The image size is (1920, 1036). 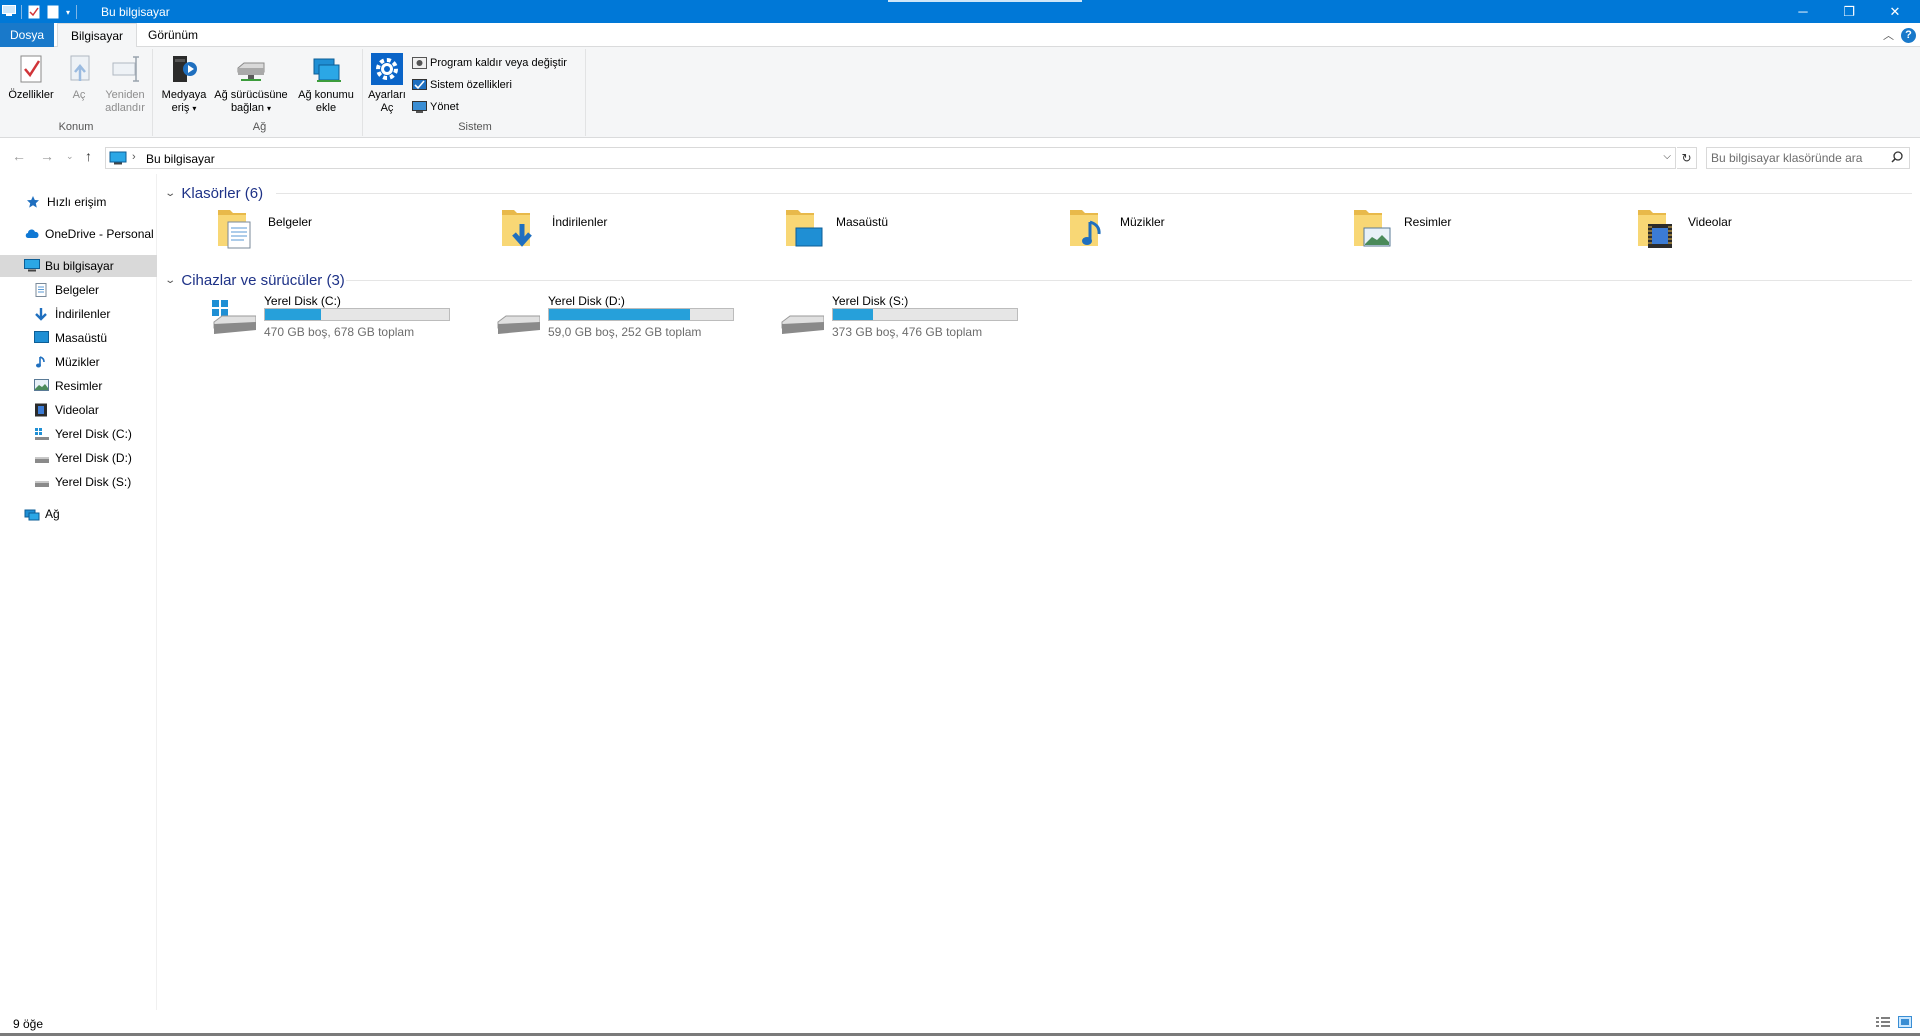 What do you see at coordinates (1897, 157) in the screenshot?
I see `search-icon` at bounding box center [1897, 157].